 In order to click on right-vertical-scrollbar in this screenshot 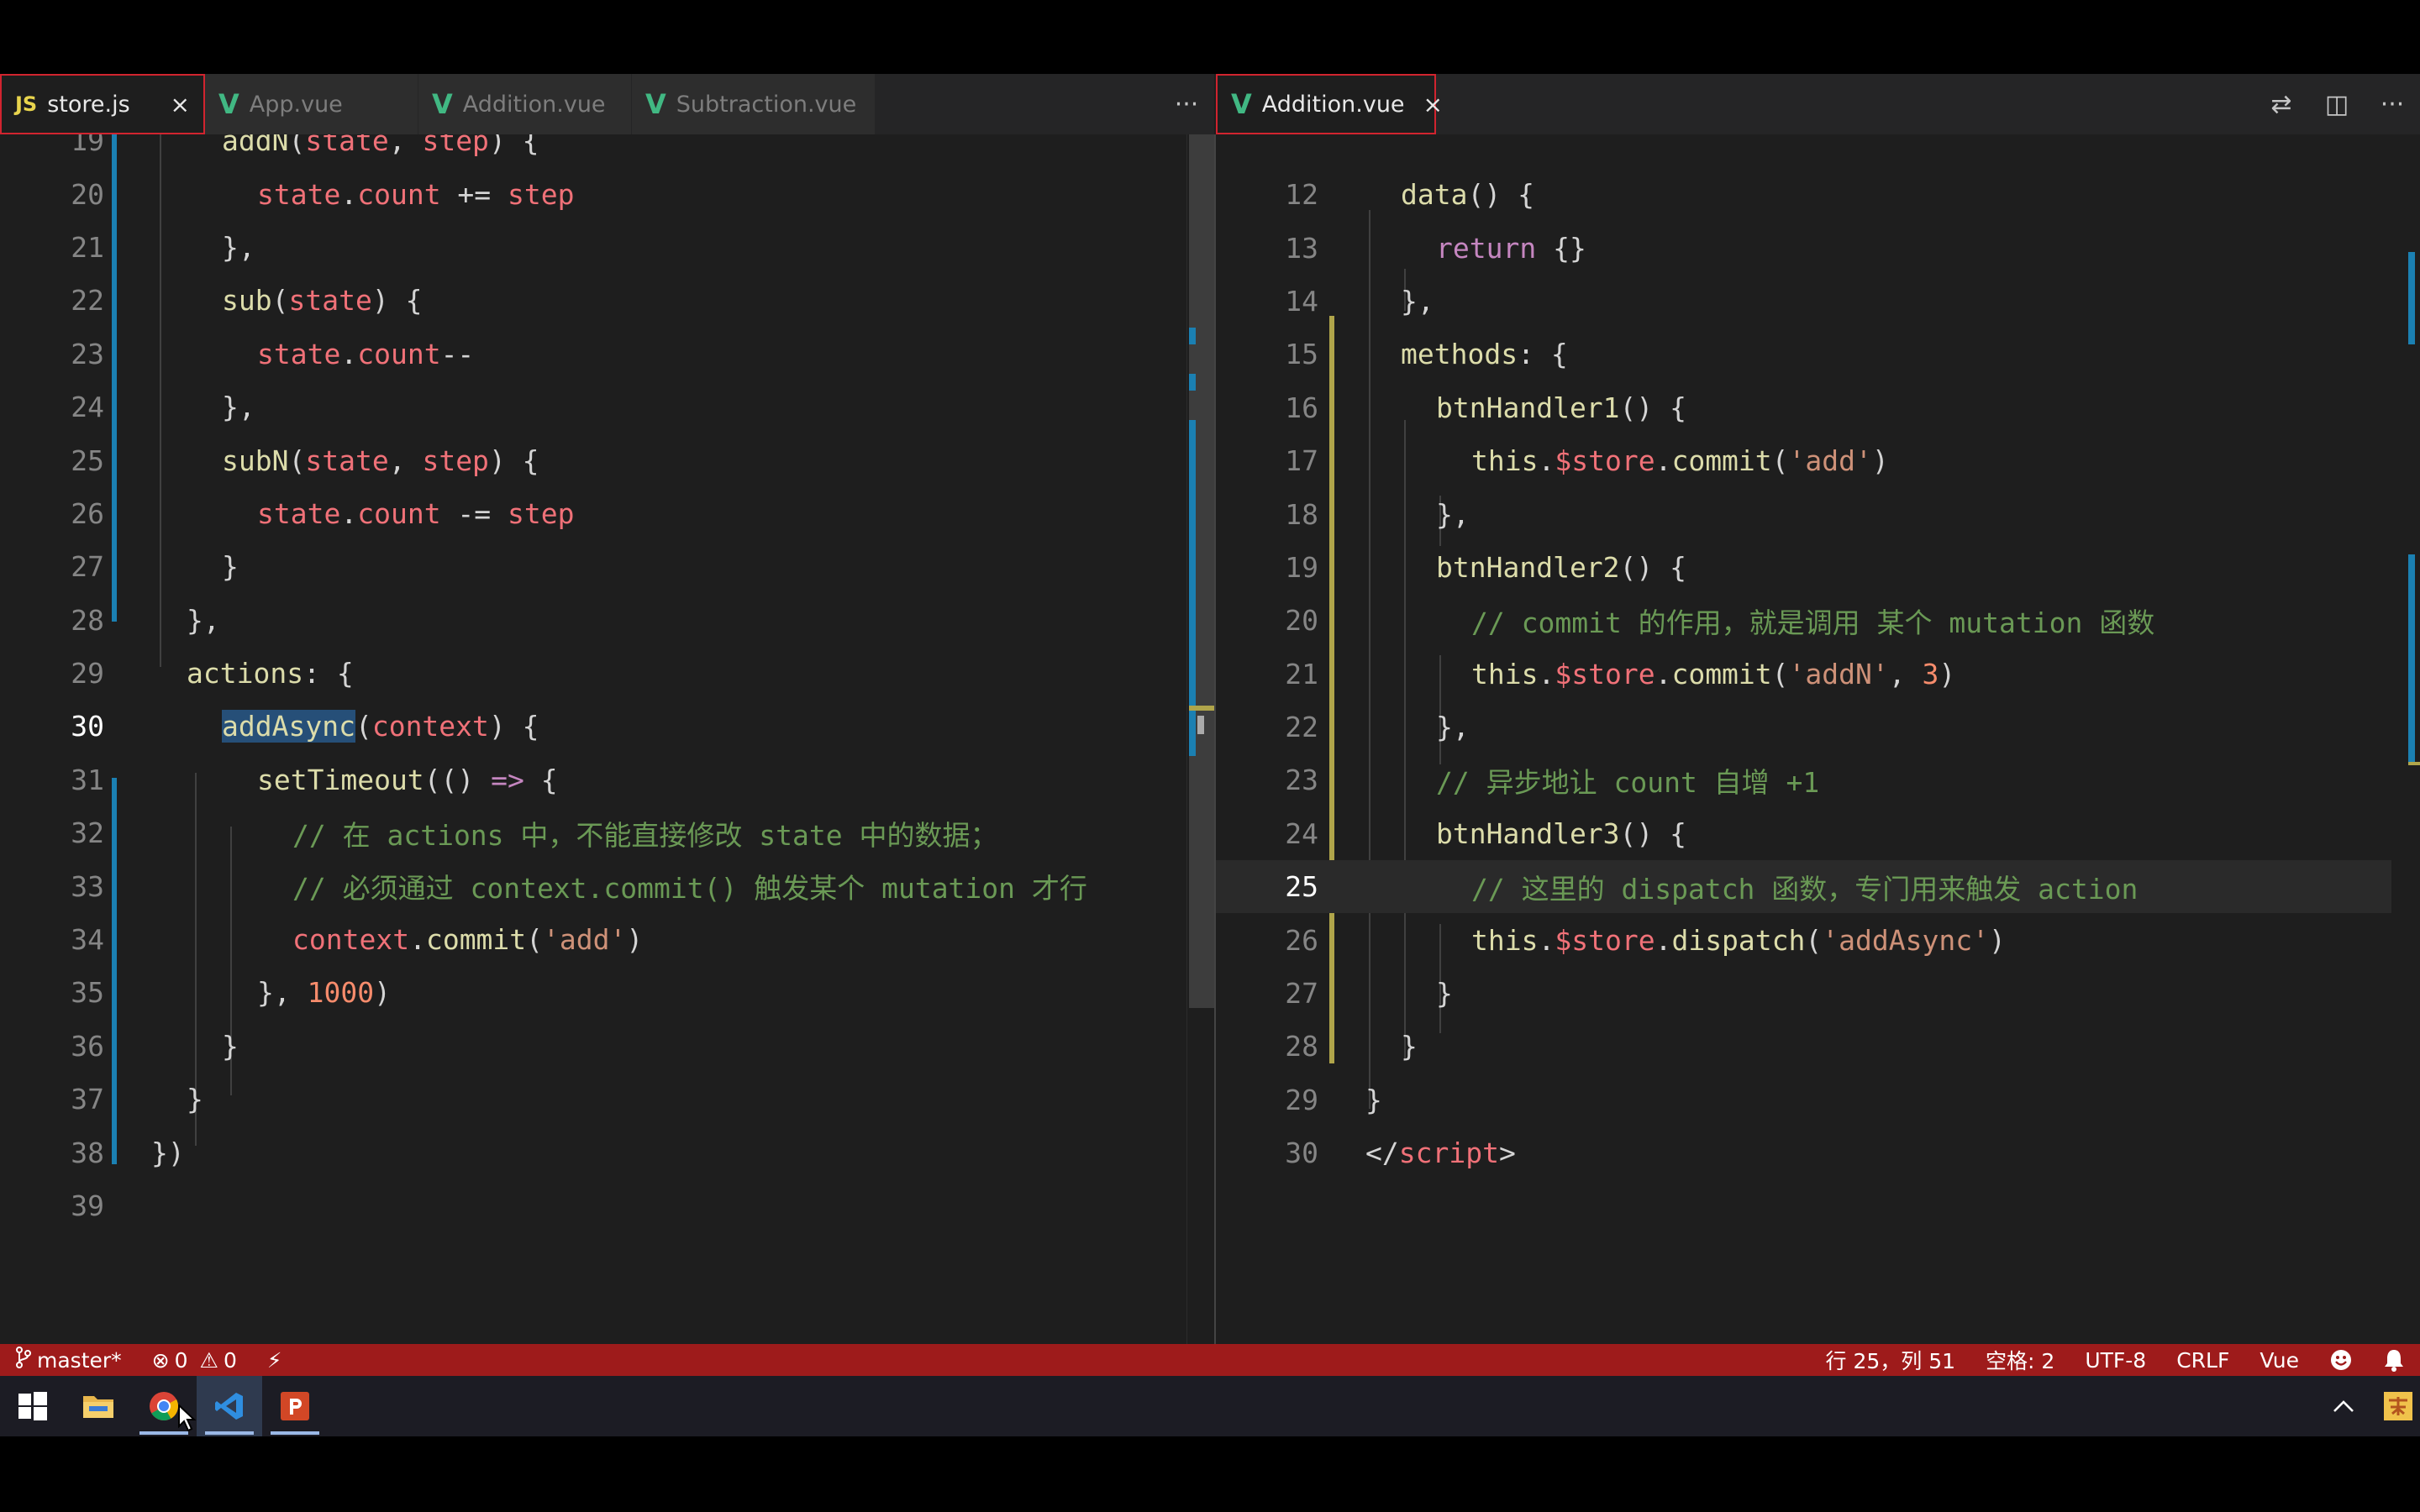, I will do `click(2405, 776)`.